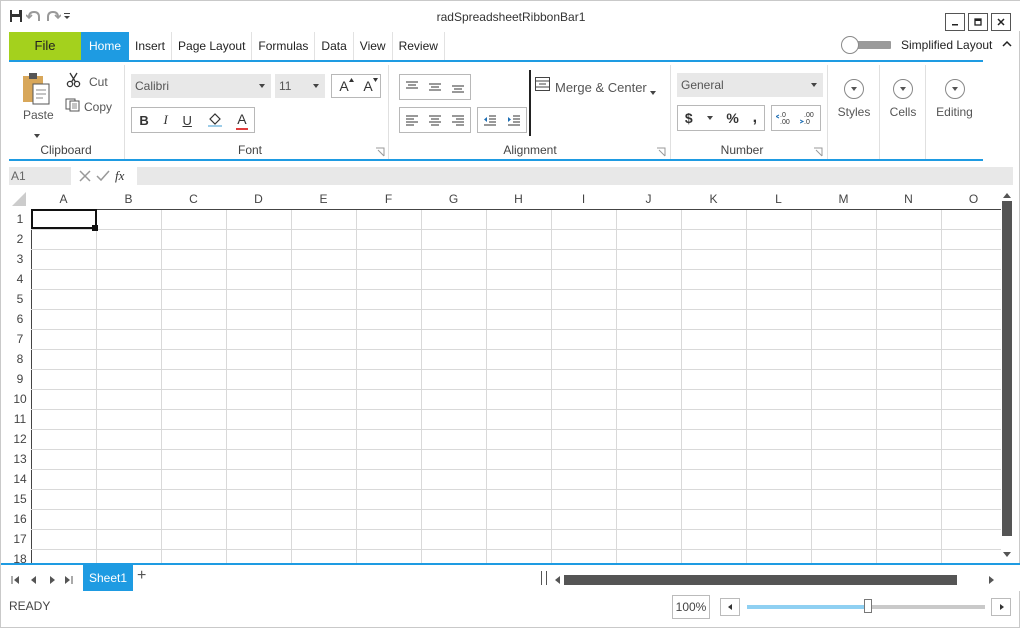  Describe the element at coordinates (542, 85) in the screenshot. I see `merge-center-icon` at that location.